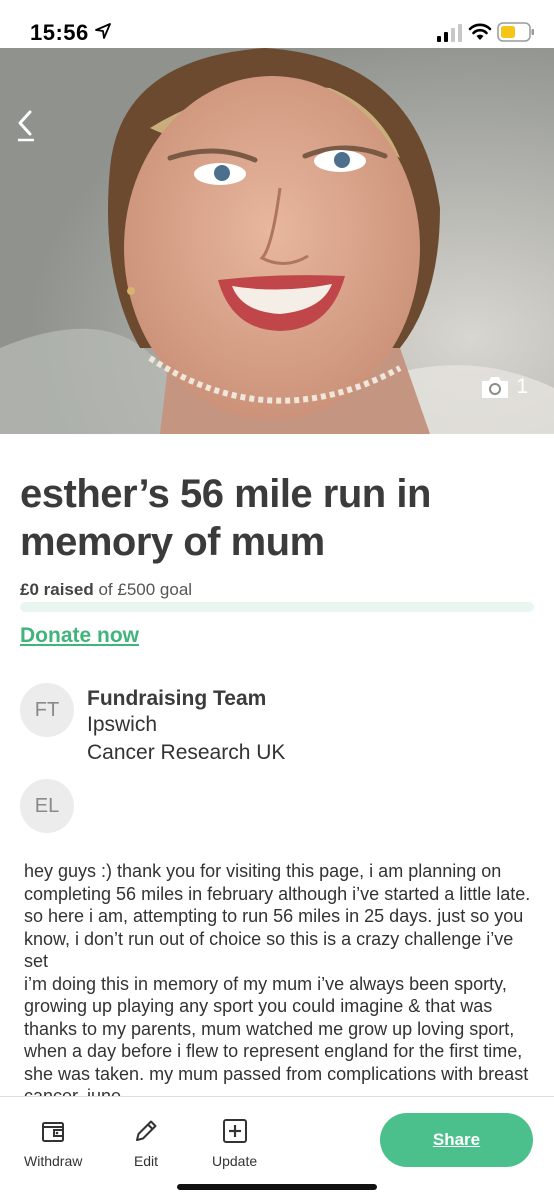  I want to click on plus-box-icon, so click(234, 1131).